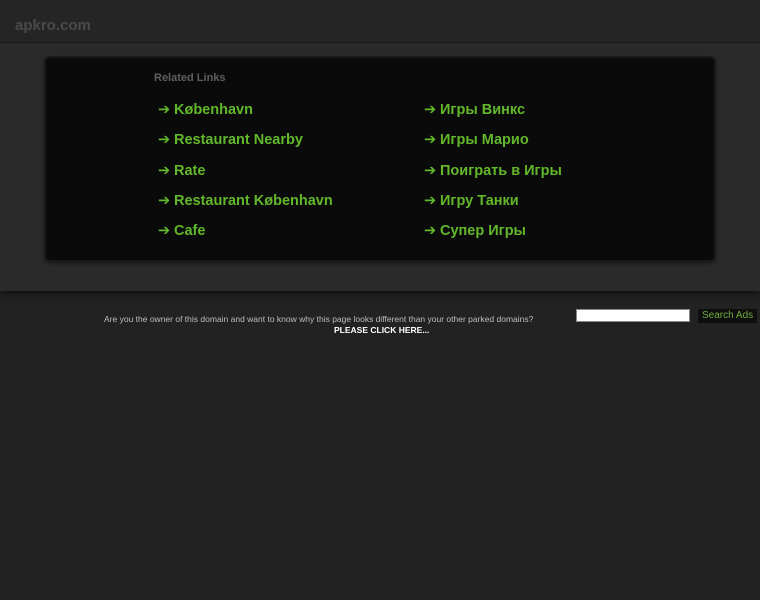  I want to click on related-link-label: København, so click(213, 110).